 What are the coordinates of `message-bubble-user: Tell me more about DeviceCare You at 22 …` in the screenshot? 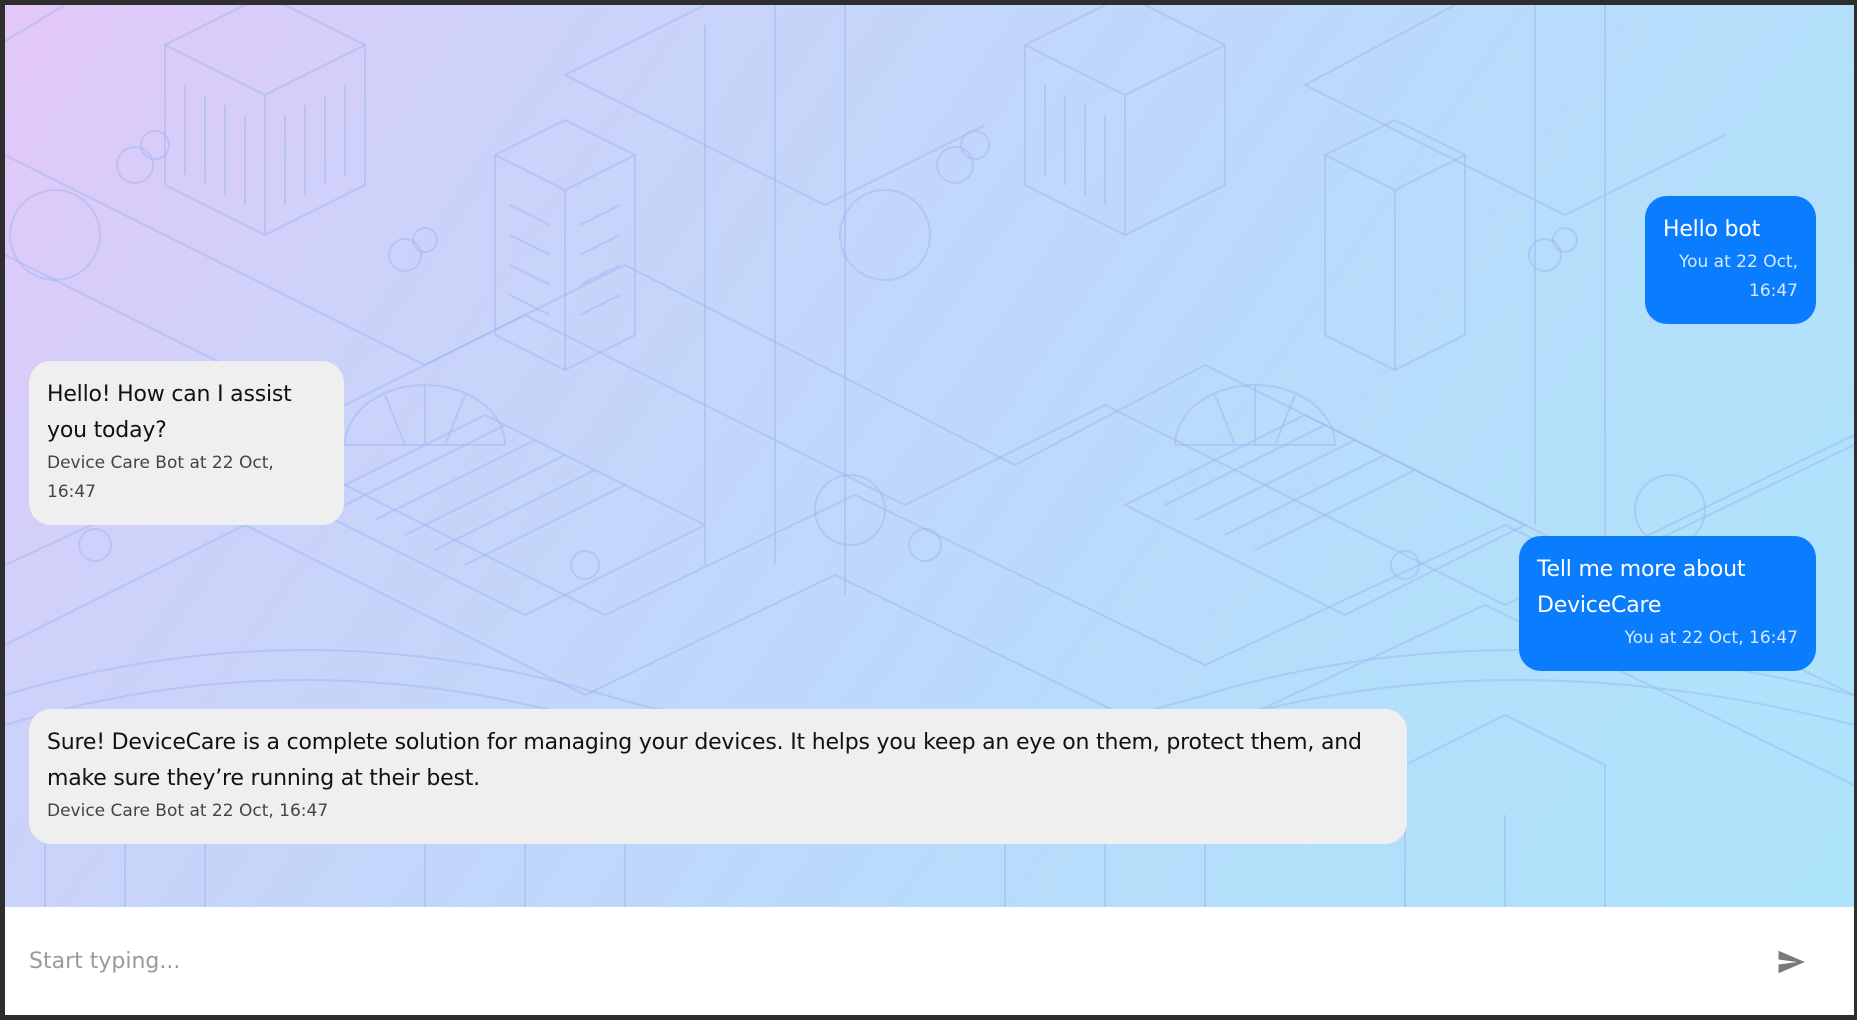 It's located at (1667, 603).